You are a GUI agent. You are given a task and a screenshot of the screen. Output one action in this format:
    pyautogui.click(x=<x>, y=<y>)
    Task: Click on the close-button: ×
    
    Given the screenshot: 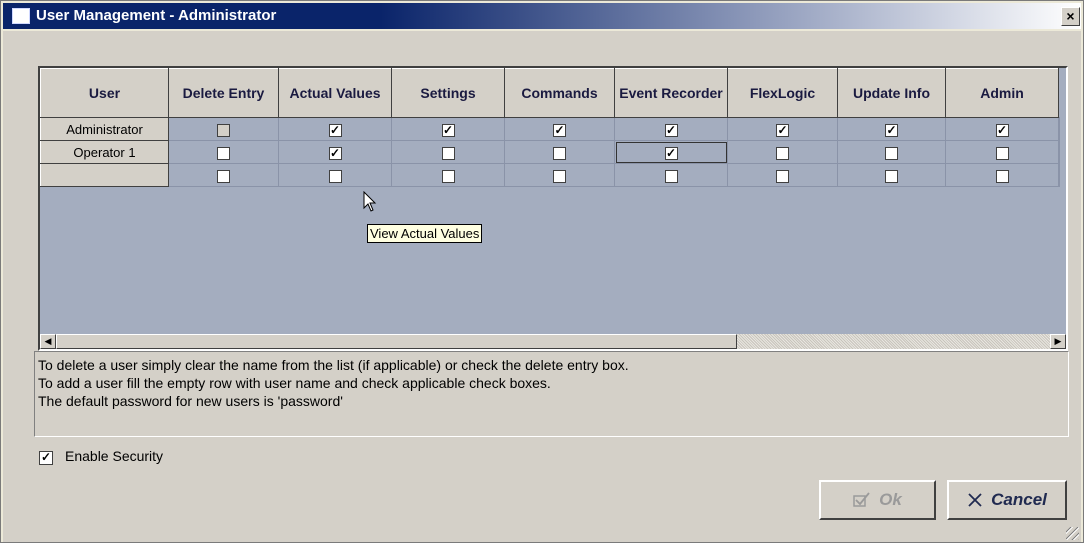 What is the action you would take?
    pyautogui.click(x=1070, y=16)
    